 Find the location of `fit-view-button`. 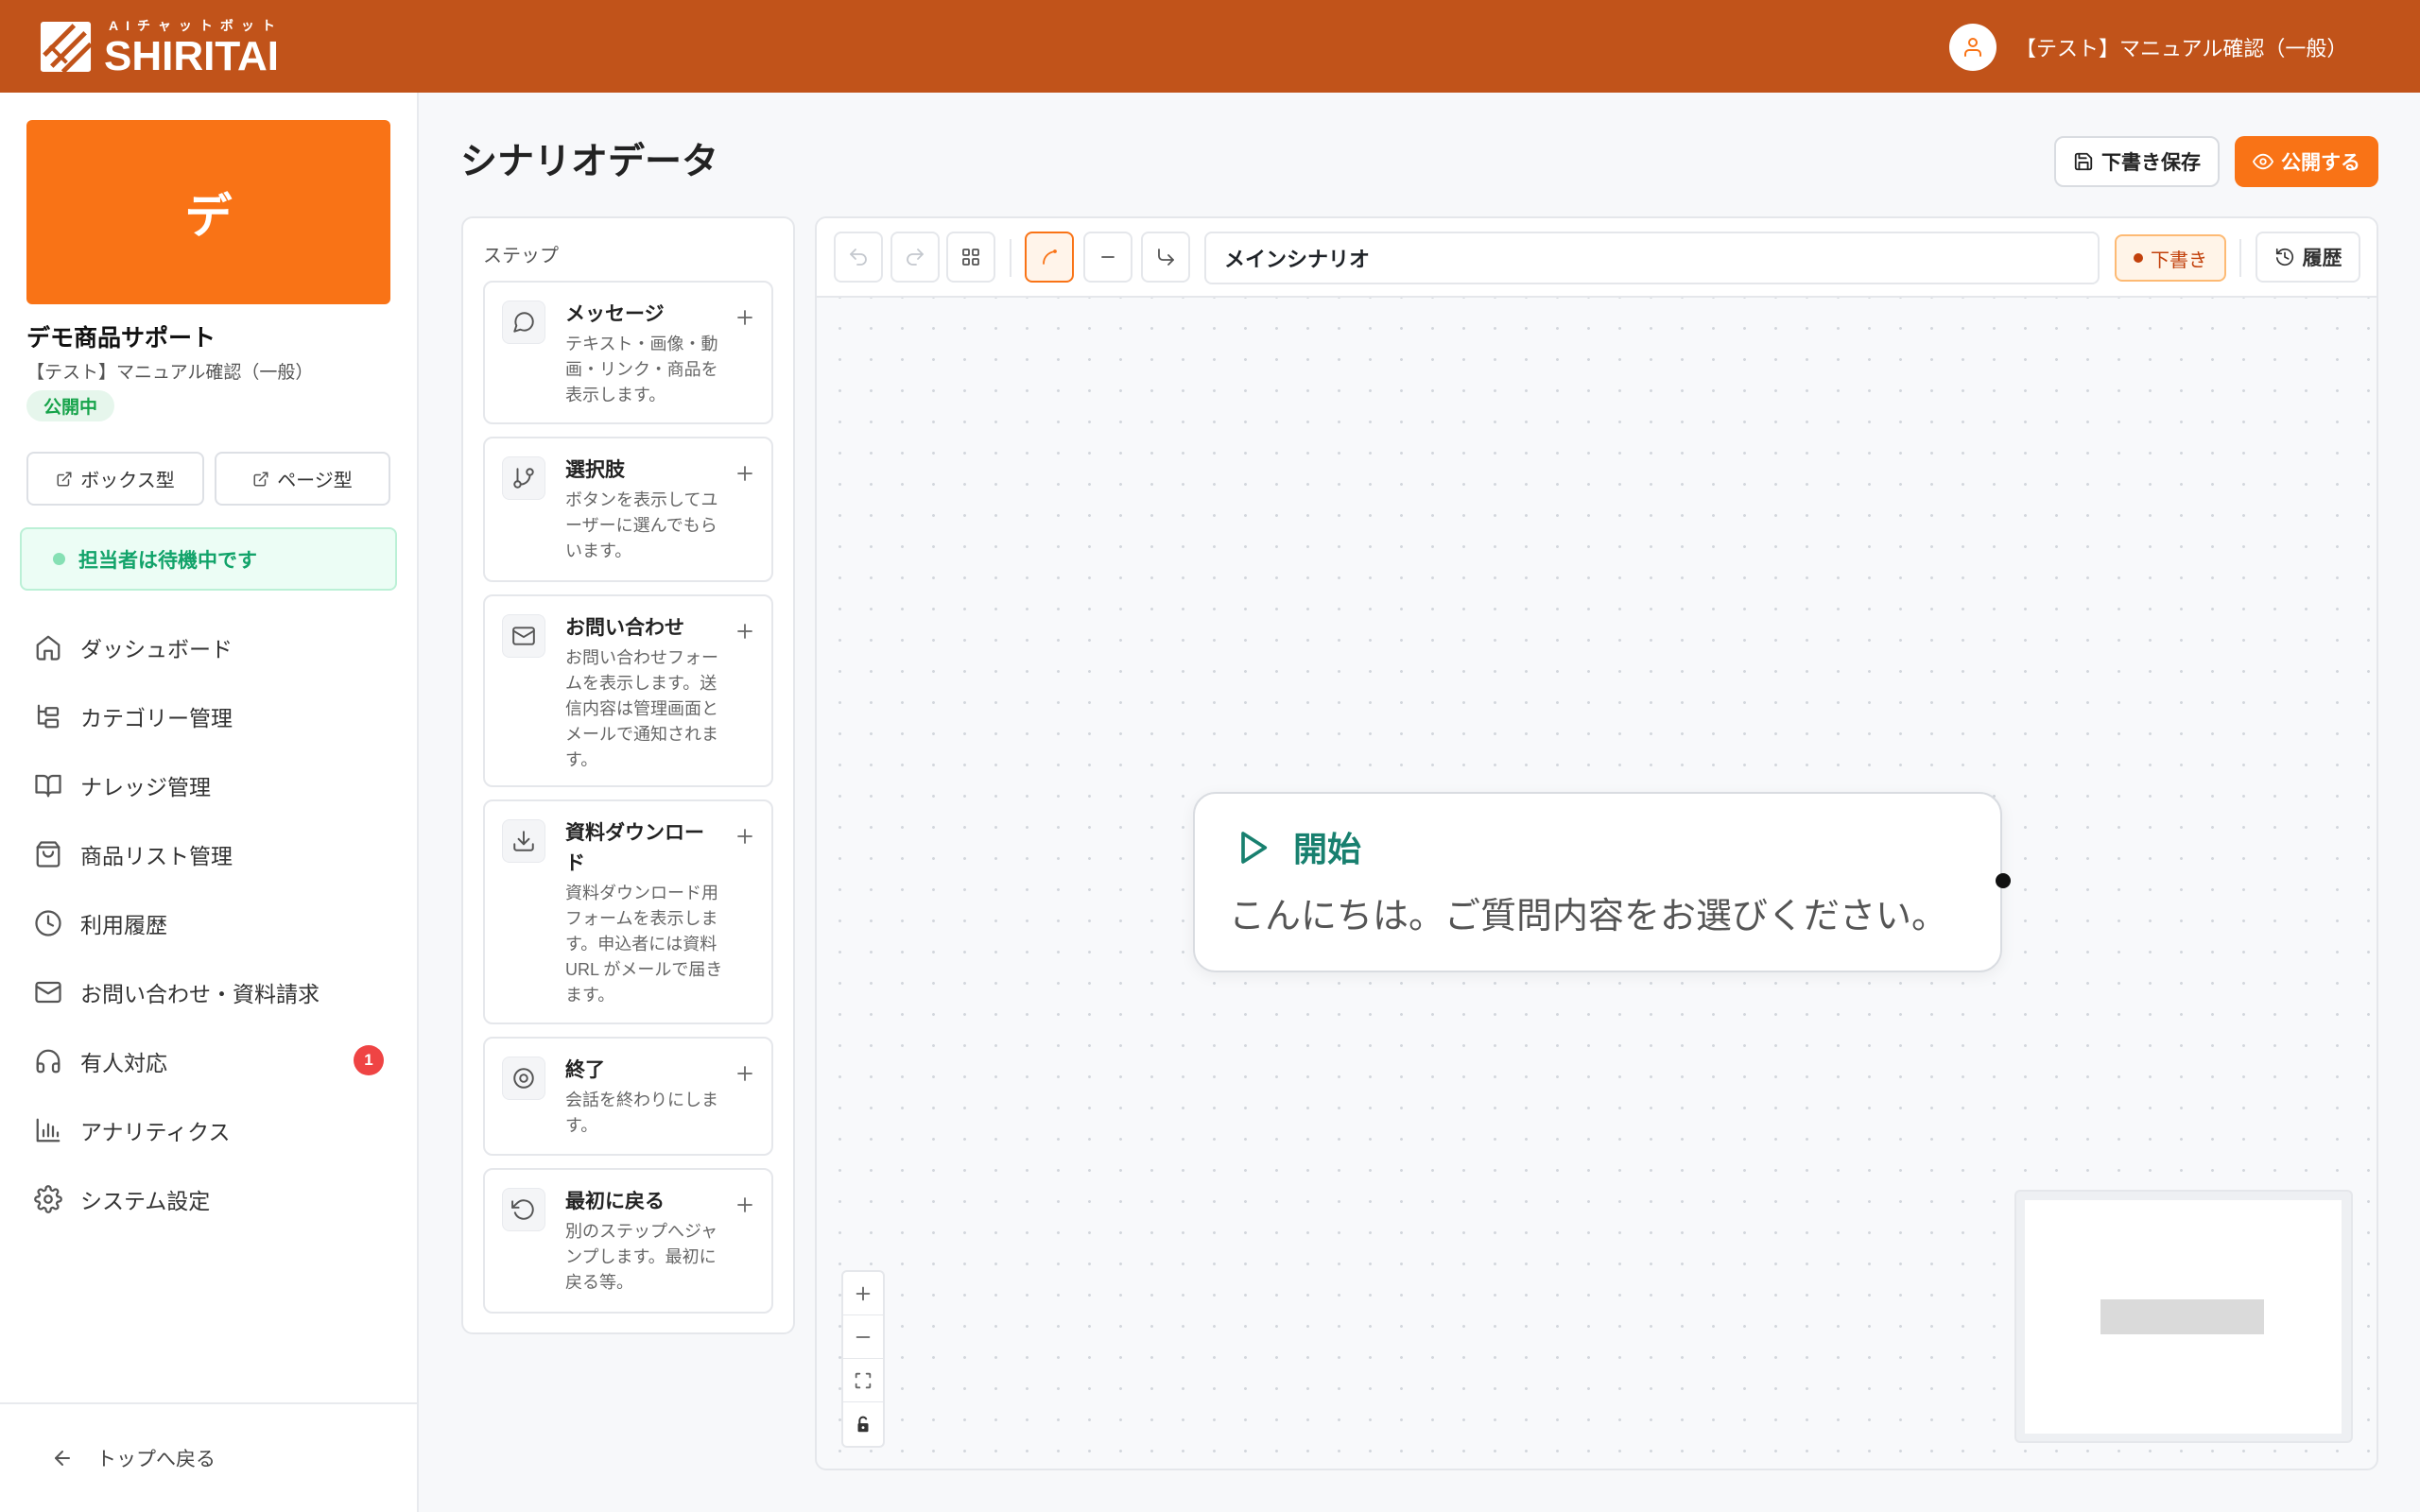

fit-view-button is located at coordinates (863, 1380).